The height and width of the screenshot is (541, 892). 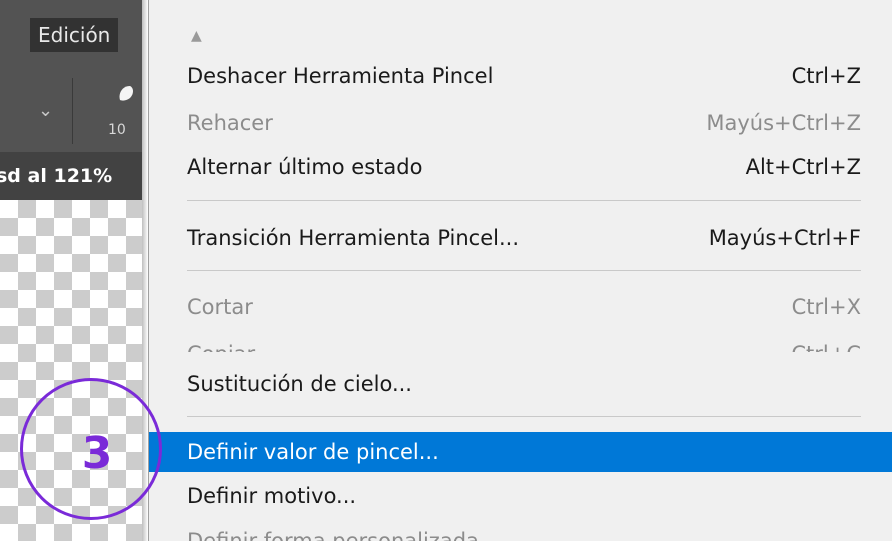 I want to click on brush-size-value: 10, so click(x=117, y=130).